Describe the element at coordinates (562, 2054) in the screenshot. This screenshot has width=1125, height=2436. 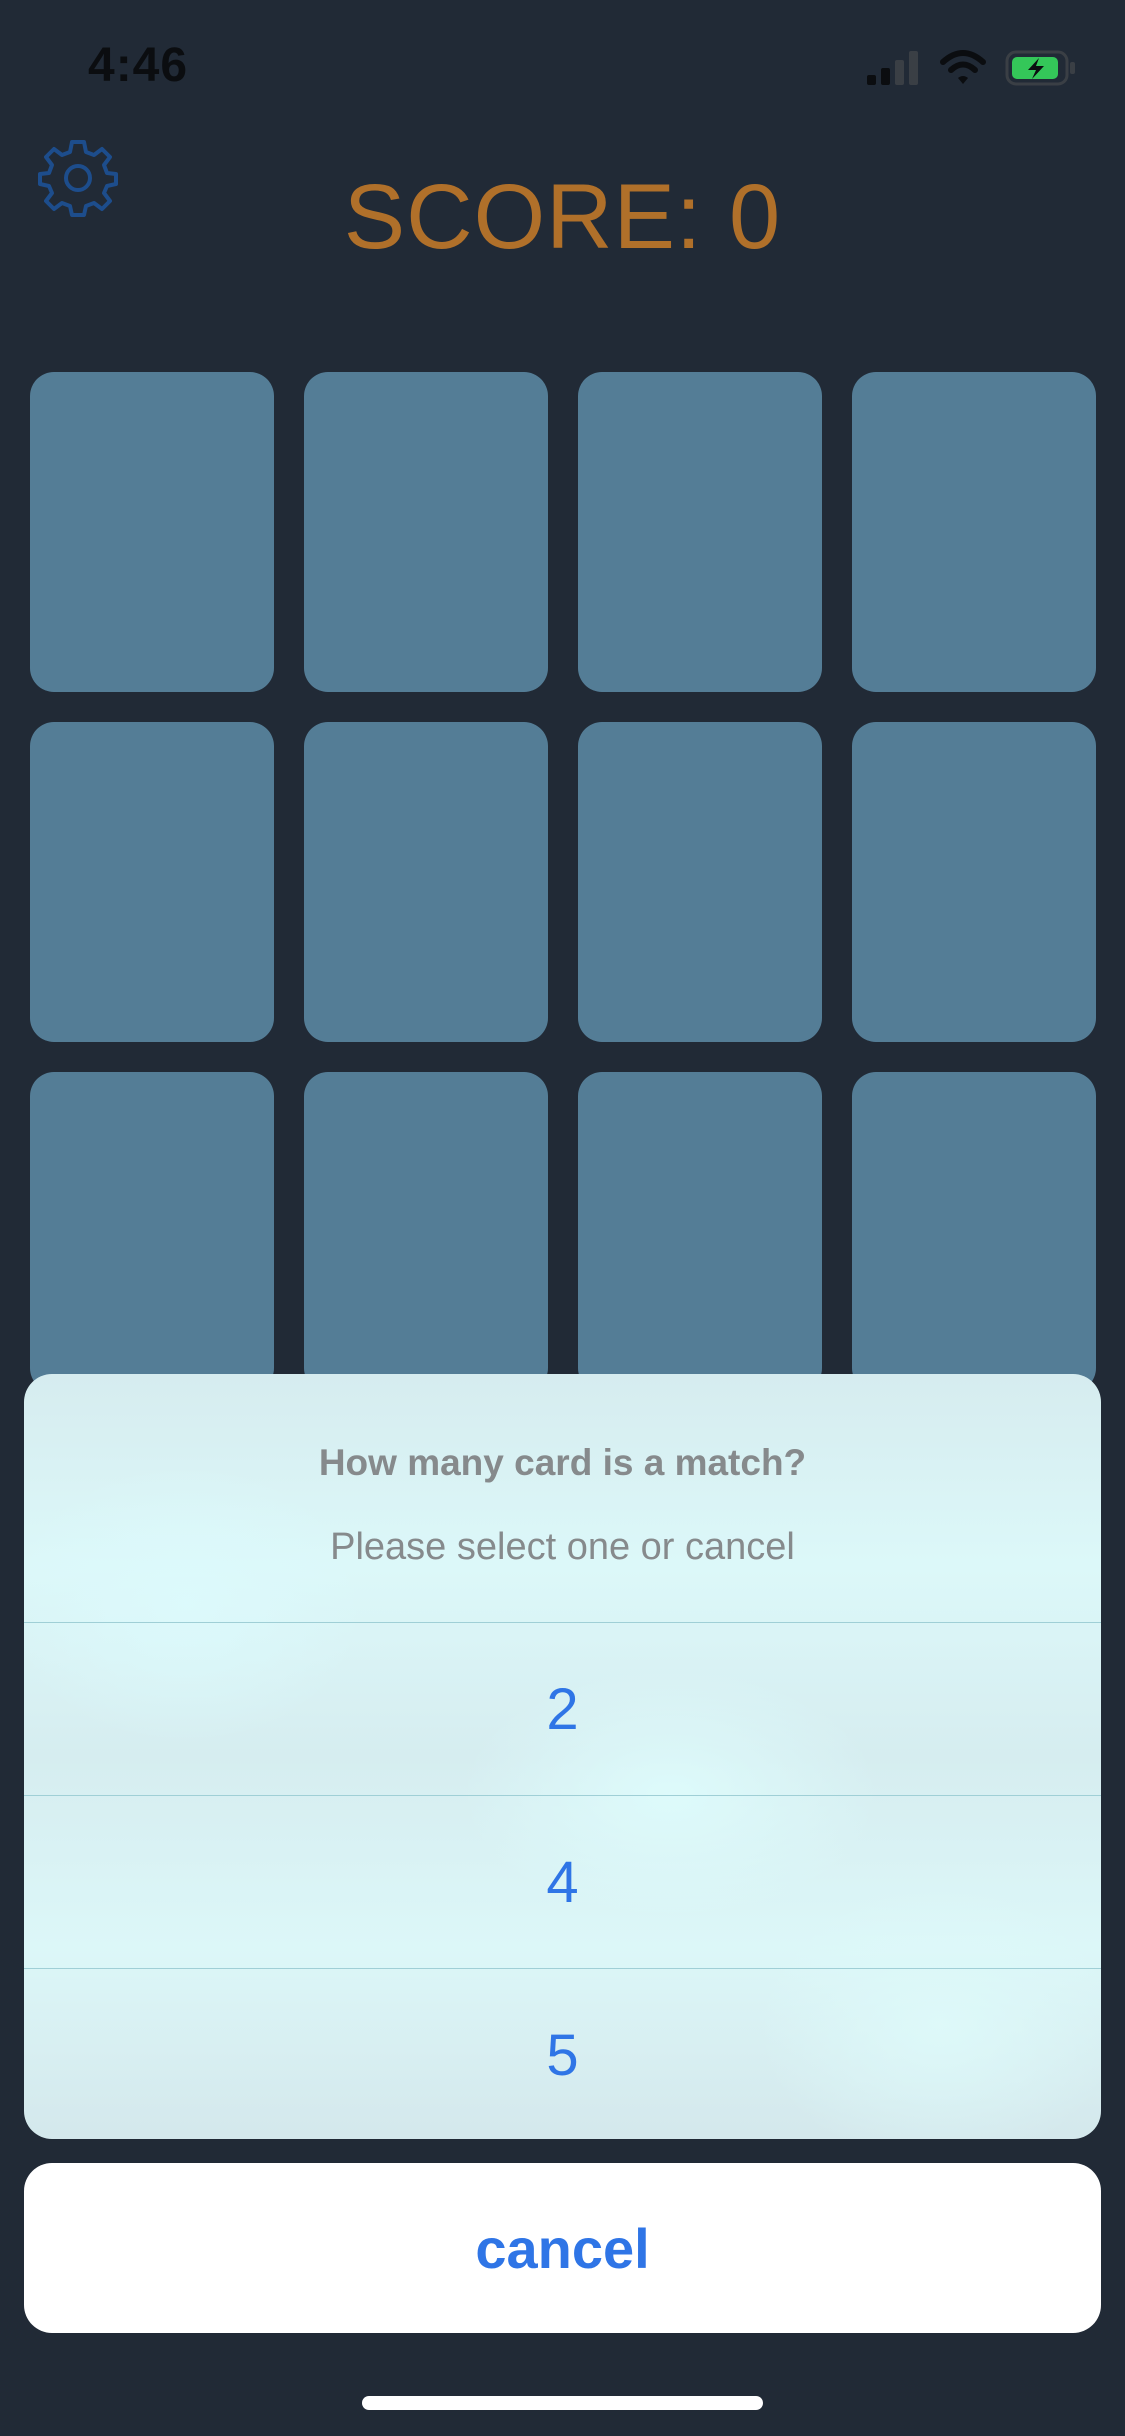
I see `option-5-button: 5` at that location.